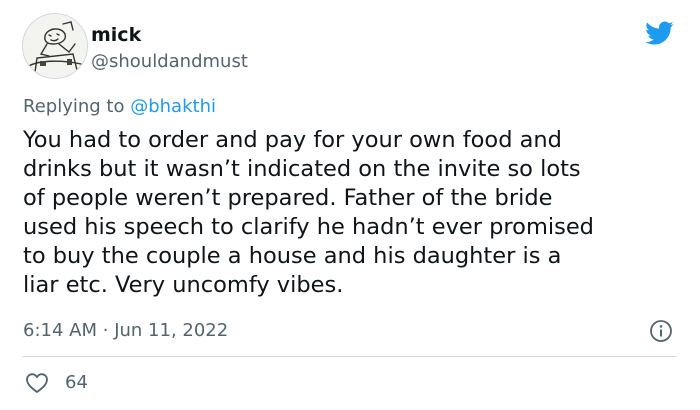 The image size is (700, 410). What do you see at coordinates (661, 331) in the screenshot?
I see `info-circle-icon` at bounding box center [661, 331].